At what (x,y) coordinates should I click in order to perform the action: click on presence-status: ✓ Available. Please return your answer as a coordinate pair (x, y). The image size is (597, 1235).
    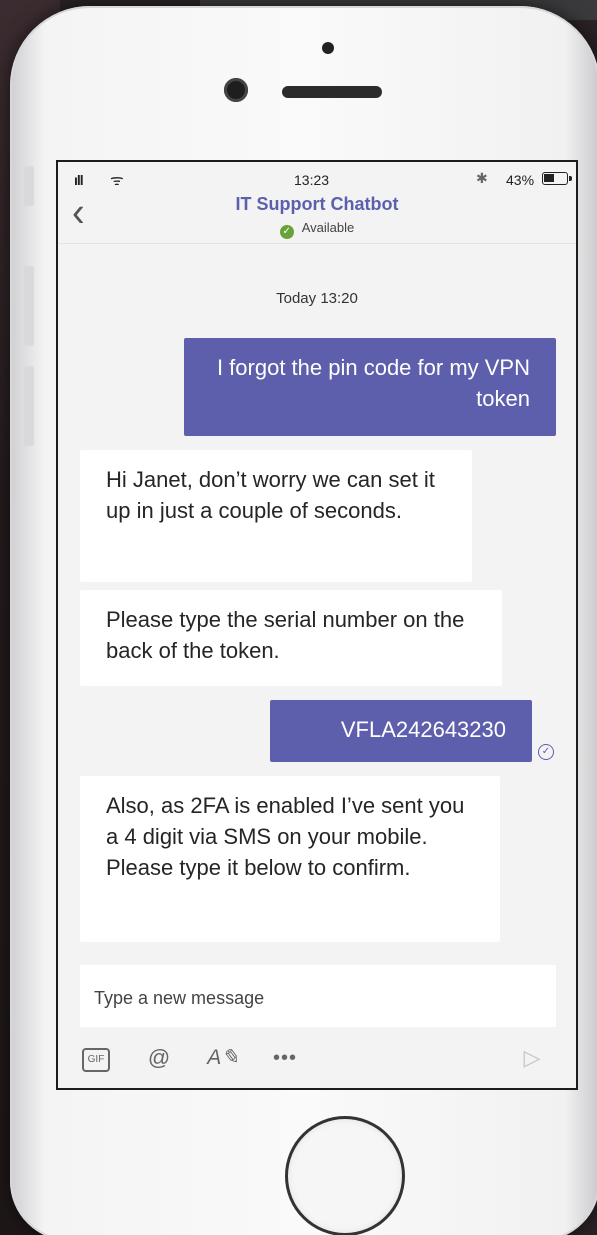
    Looking at the image, I should click on (317, 229).